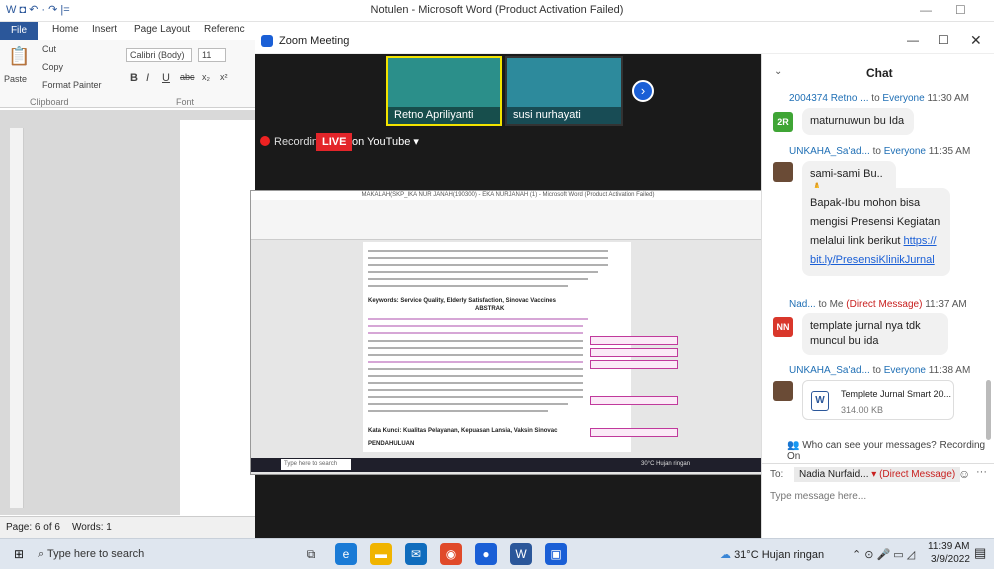 The width and height of the screenshot is (994, 569). Describe the element at coordinates (960, 10) in the screenshot. I see `maximize-icon: ☐` at that location.